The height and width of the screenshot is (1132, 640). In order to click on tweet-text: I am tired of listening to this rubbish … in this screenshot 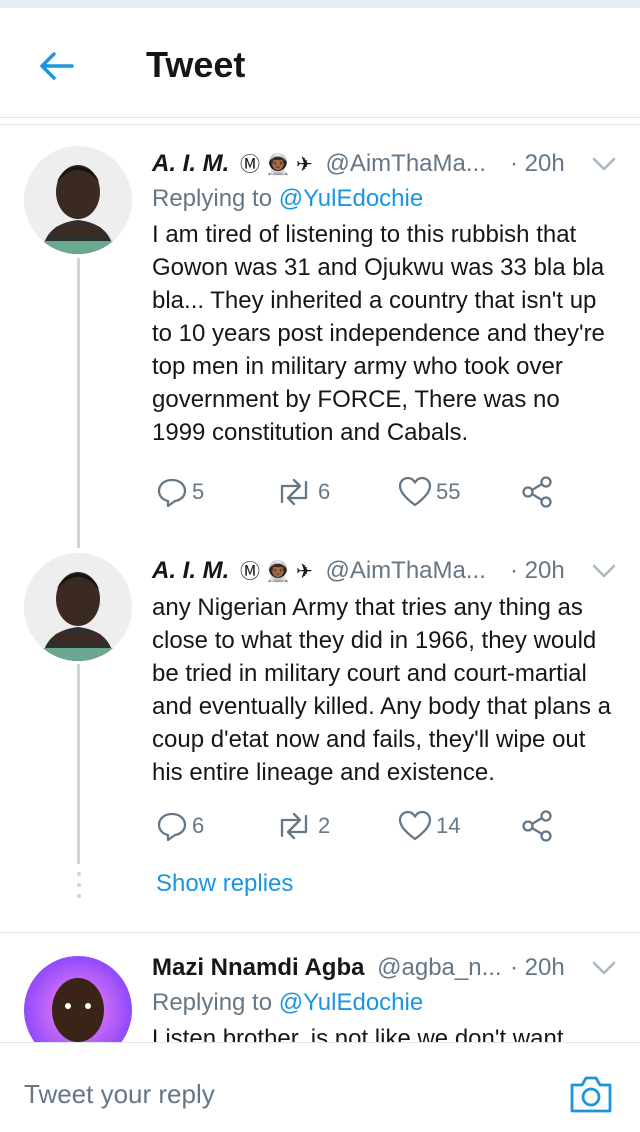, I will do `click(378, 333)`.